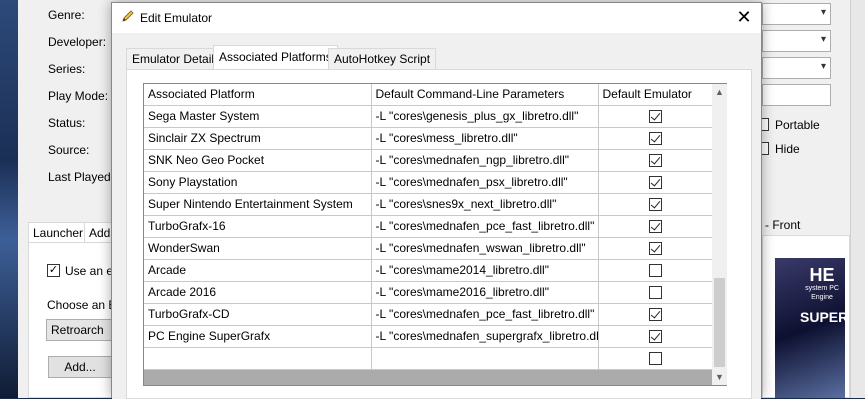 This screenshot has width=865, height=399. Describe the element at coordinates (98, 232) in the screenshot. I see `tab-additional: Addi` at that location.